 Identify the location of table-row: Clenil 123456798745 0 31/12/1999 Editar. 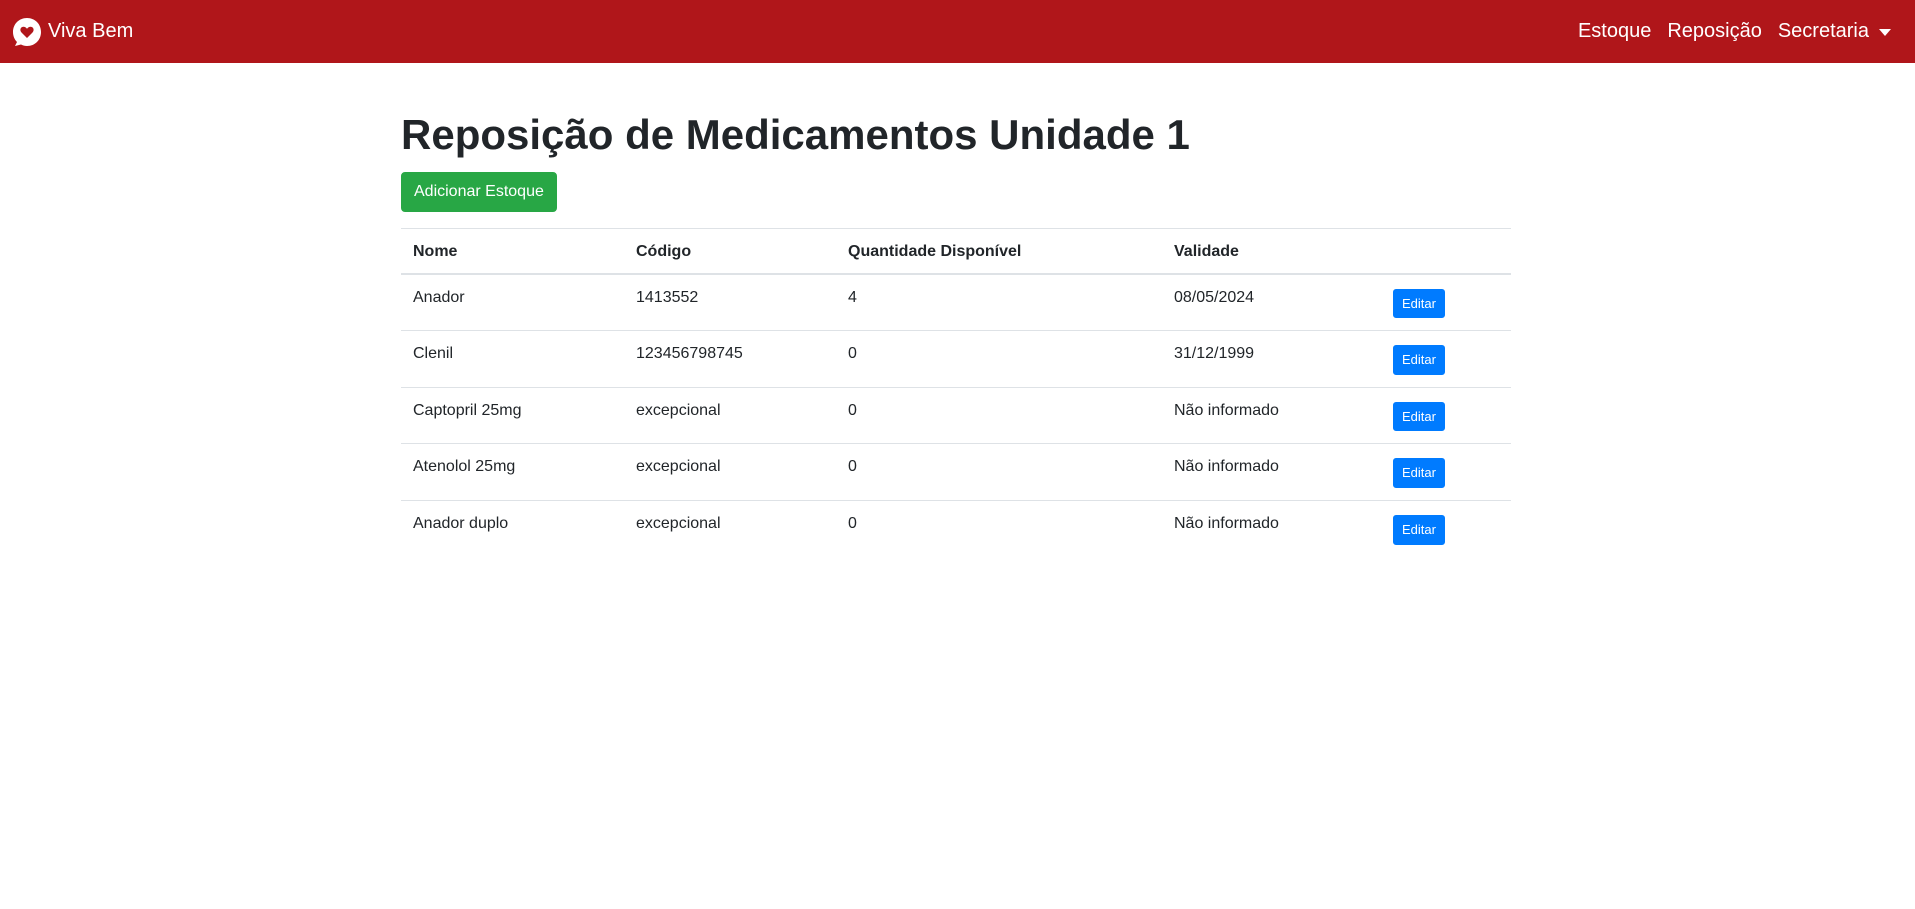
(956, 359).